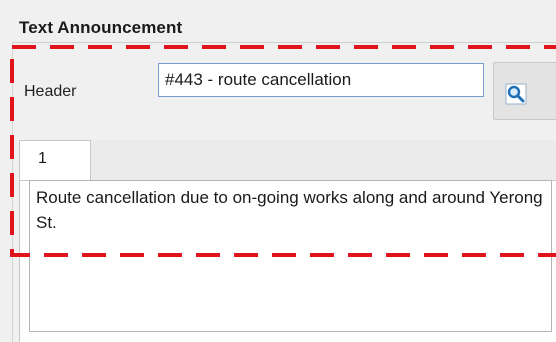 This screenshot has height=342, width=556. What do you see at coordinates (12, 192) in the screenshot?
I see `group-border-left` at bounding box center [12, 192].